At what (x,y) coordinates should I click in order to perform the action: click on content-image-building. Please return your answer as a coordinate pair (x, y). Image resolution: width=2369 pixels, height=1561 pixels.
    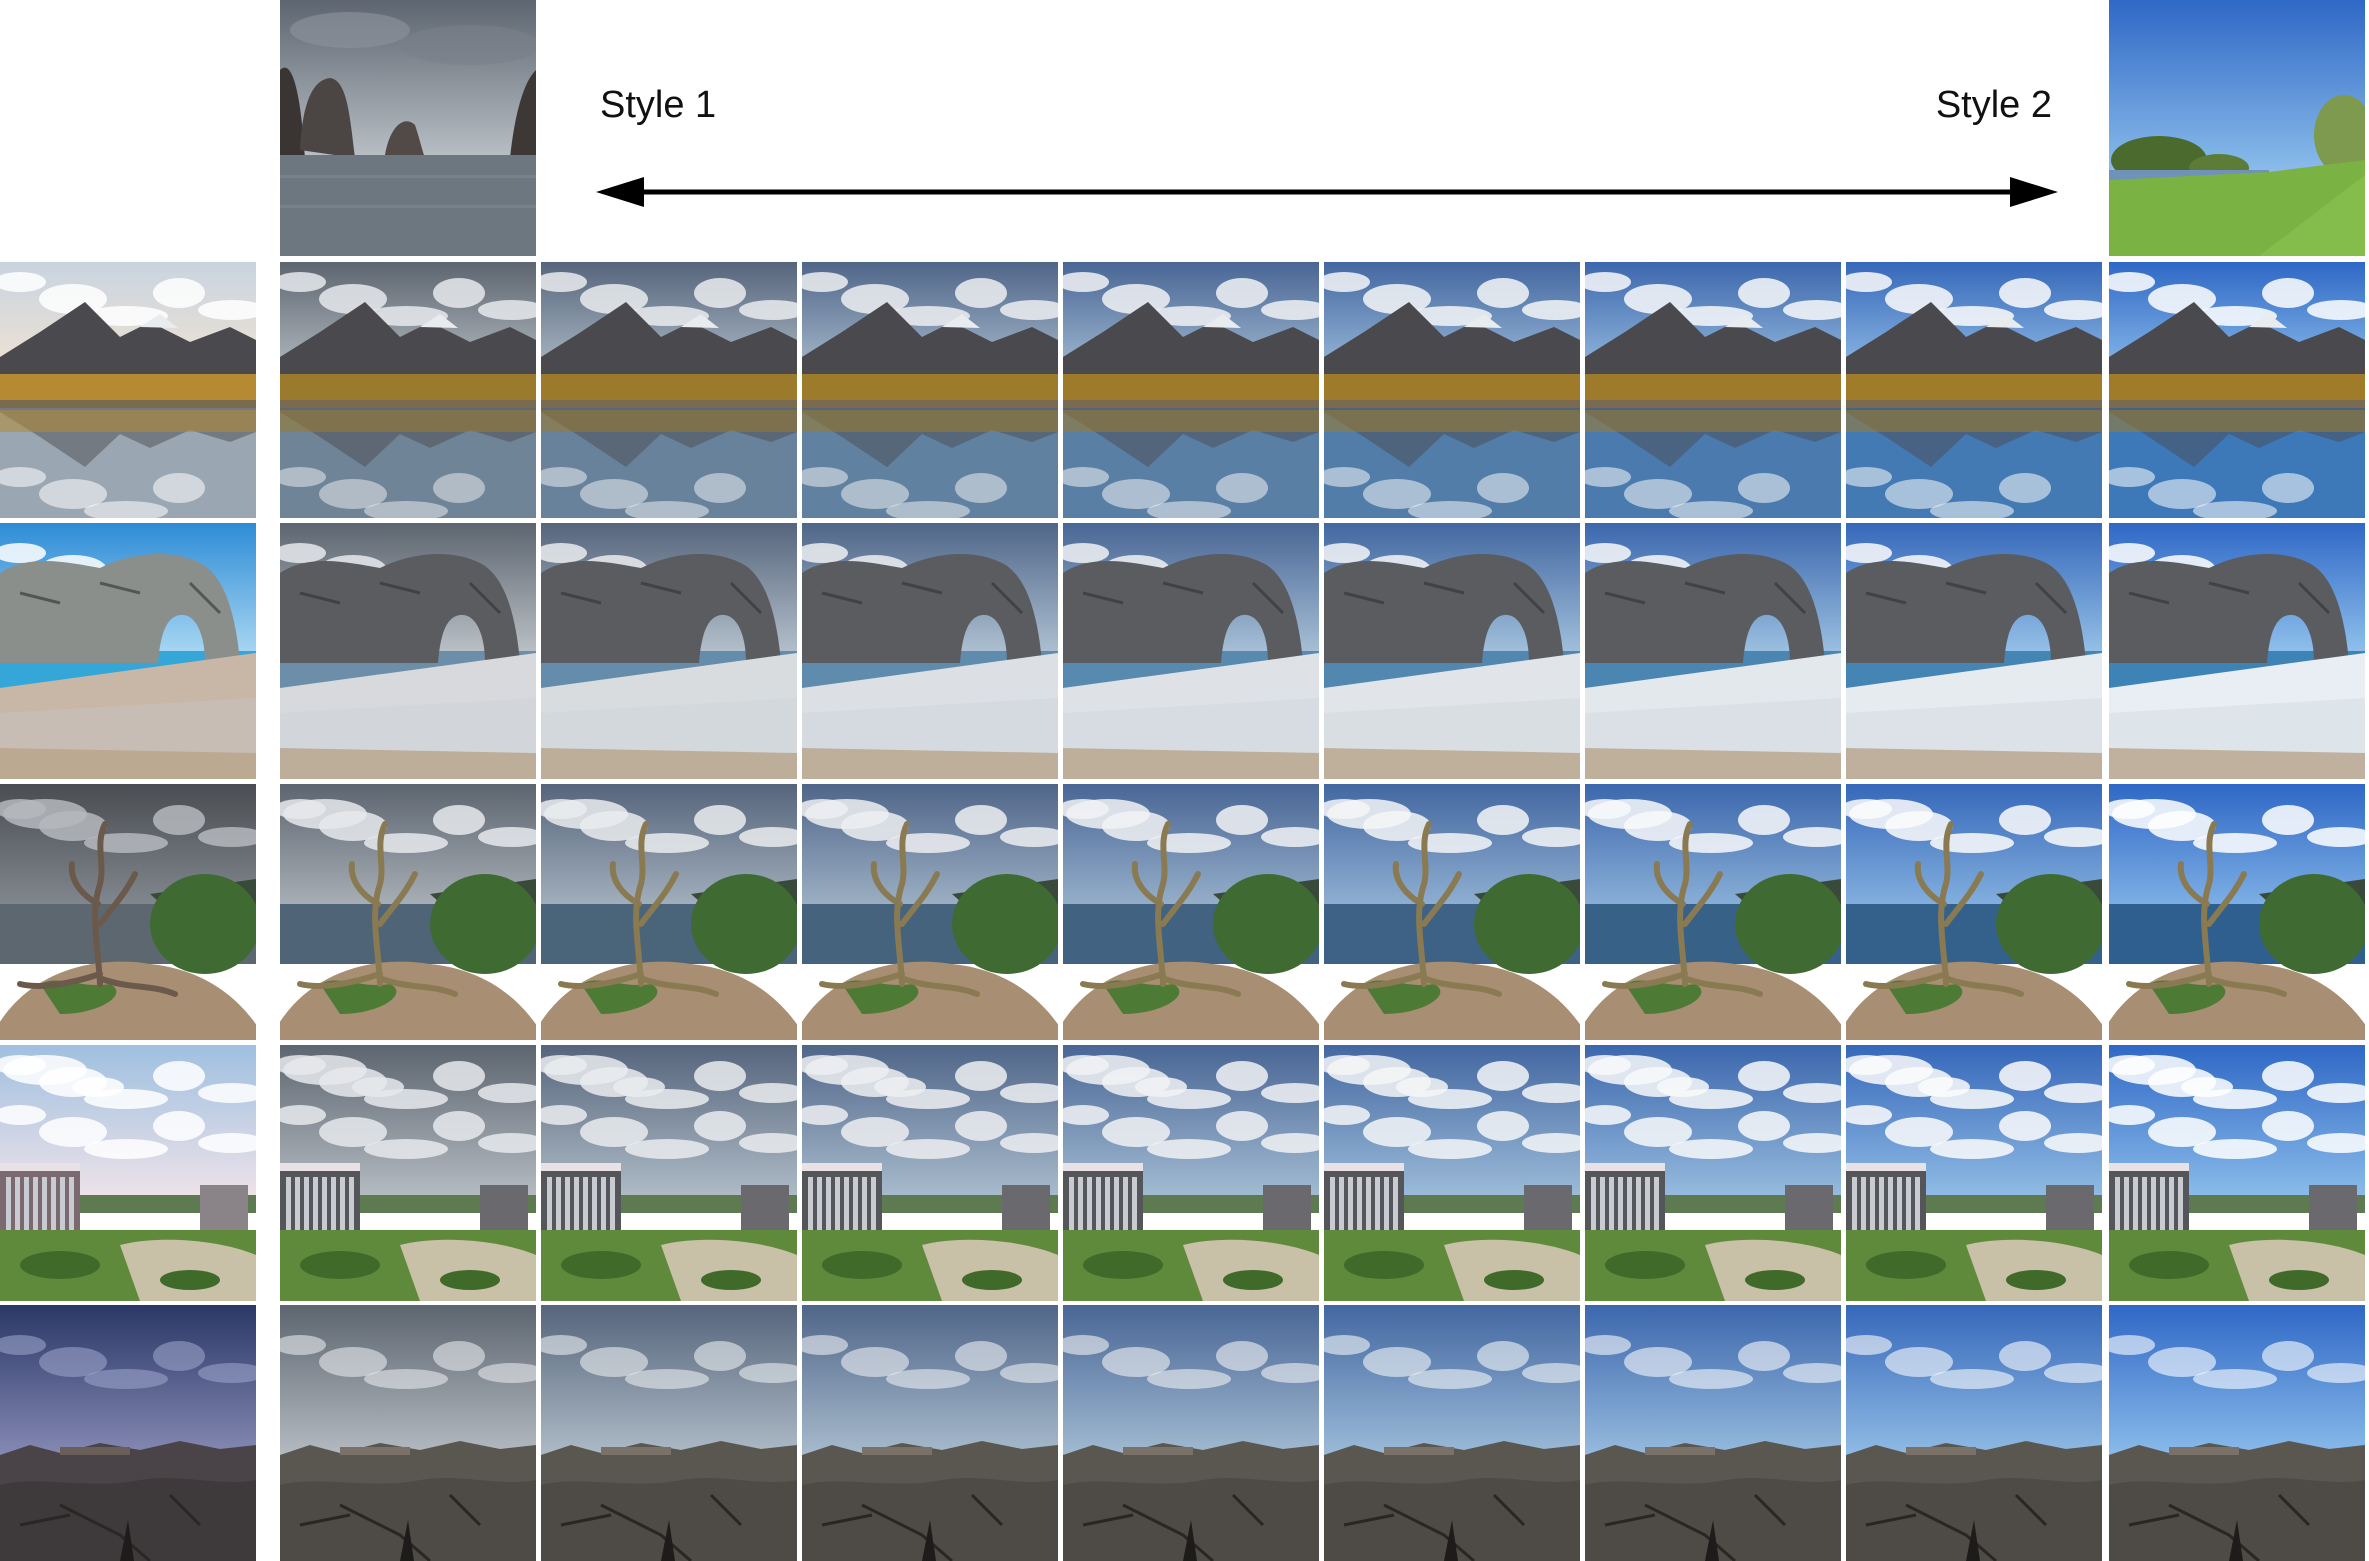
    Looking at the image, I should click on (128, 1173).